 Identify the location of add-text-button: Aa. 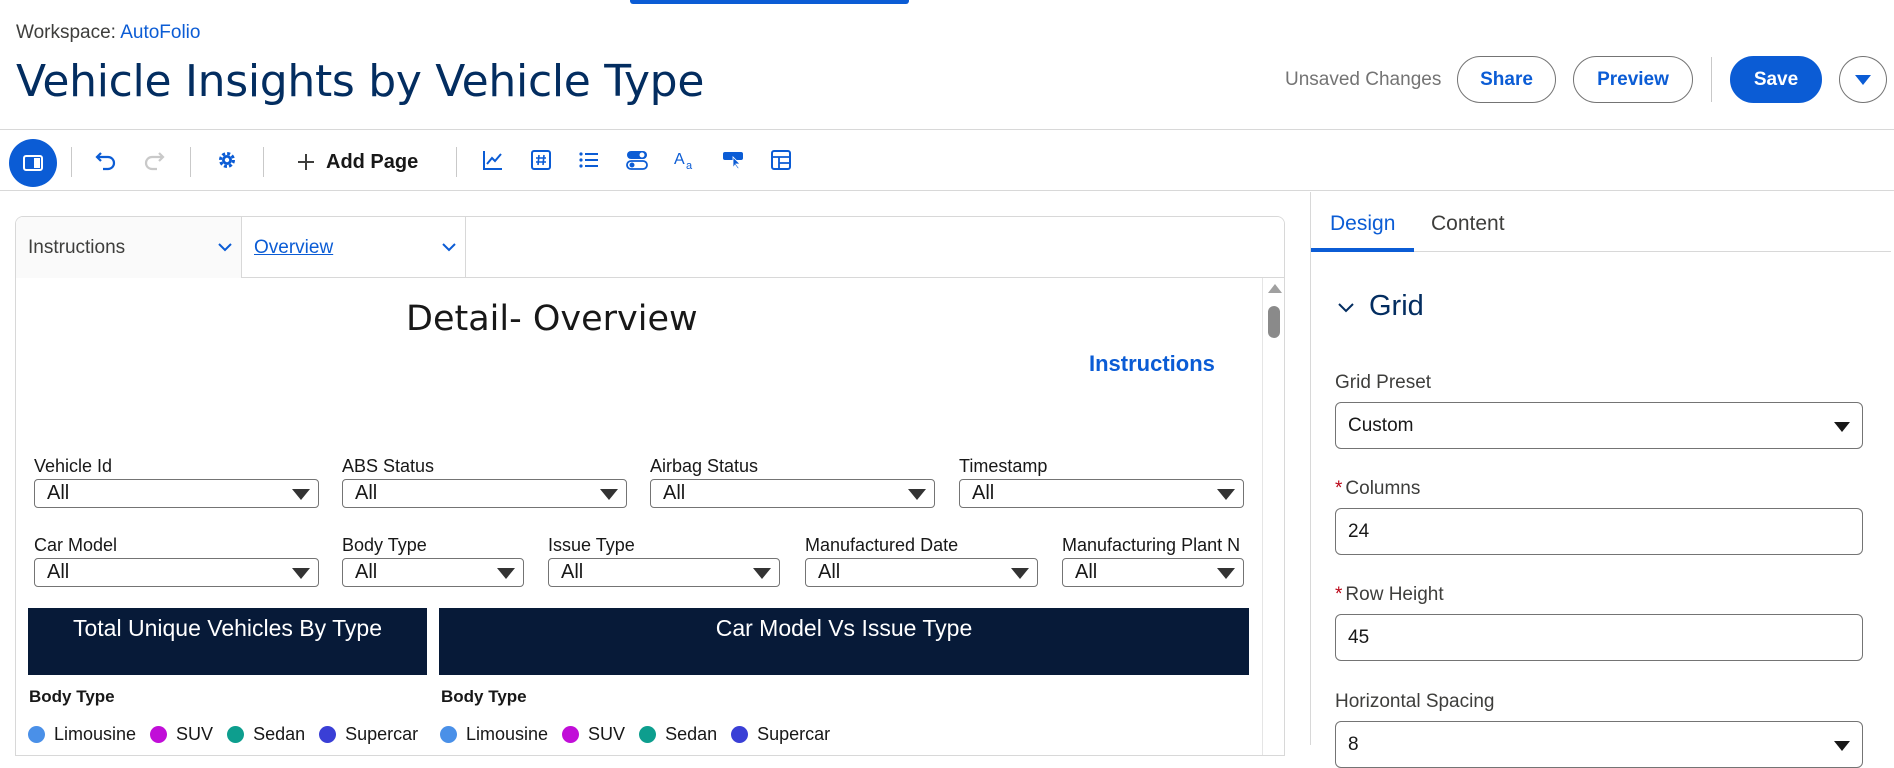
(685, 160).